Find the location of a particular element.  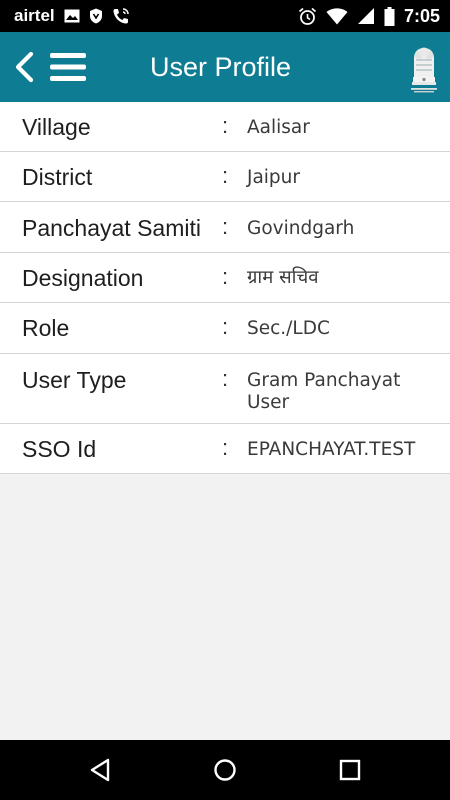

profile-value-sso-id: EPANCHAYAT.TEST is located at coordinates (331, 449).